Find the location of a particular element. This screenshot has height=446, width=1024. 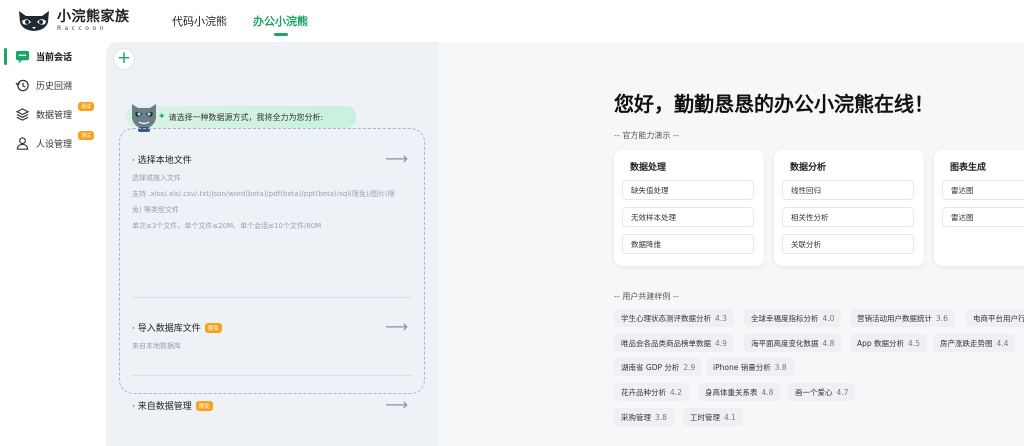

user-icon is located at coordinates (22, 144).